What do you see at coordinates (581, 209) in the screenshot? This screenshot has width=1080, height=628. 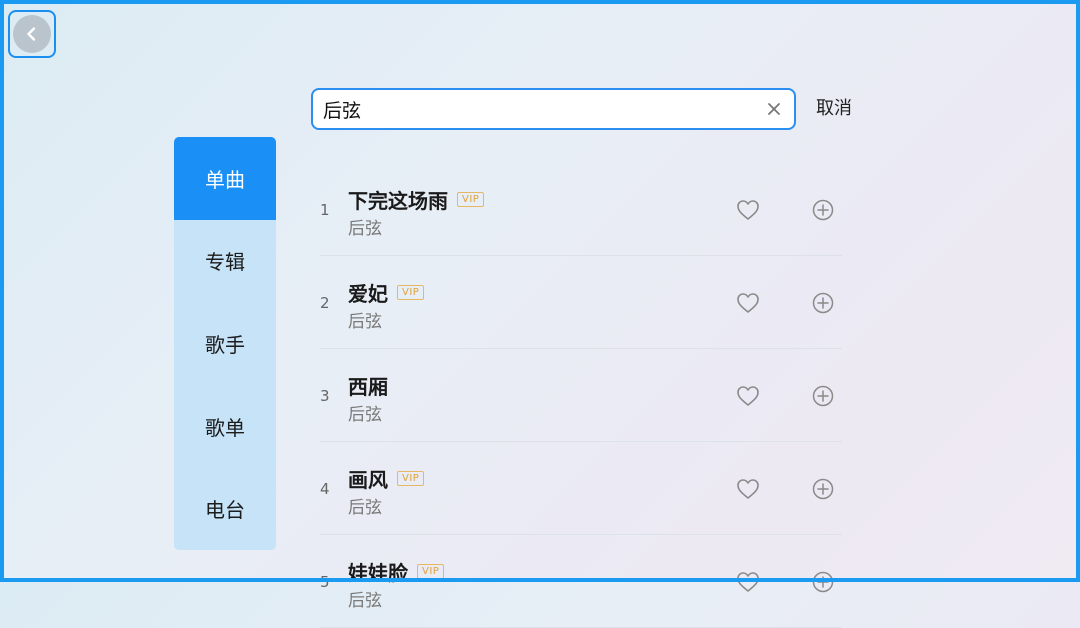 I see `song-row: 1 下完这场雨 VIP 后弦` at bounding box center [581, 209].